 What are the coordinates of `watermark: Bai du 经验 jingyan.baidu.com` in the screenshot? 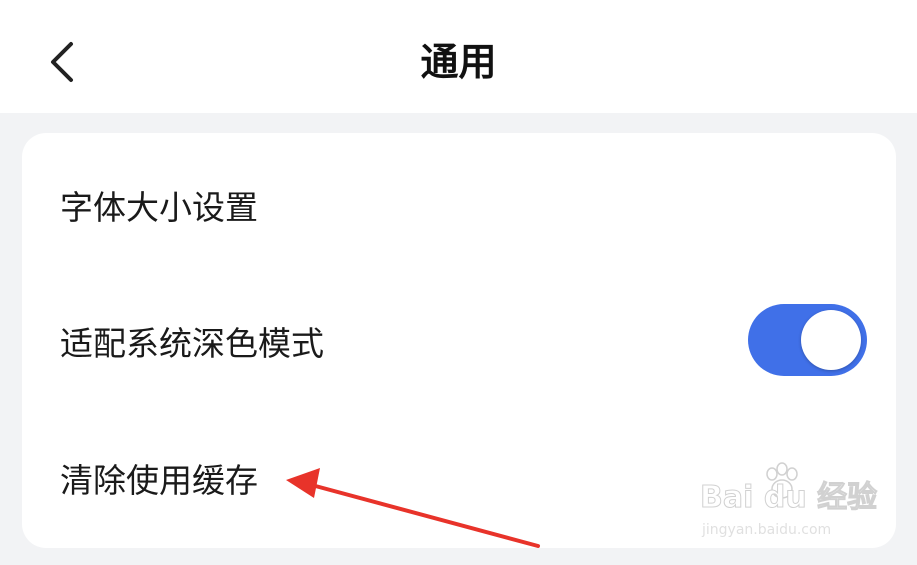 It's located at (788, 504).